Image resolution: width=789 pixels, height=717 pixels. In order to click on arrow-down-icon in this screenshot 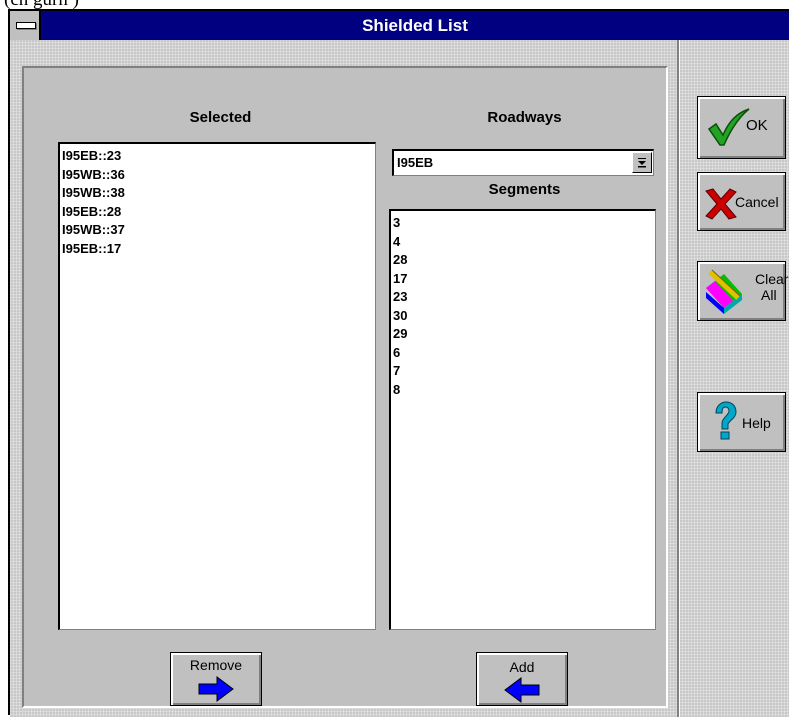, I will do `click(642, 163)`.